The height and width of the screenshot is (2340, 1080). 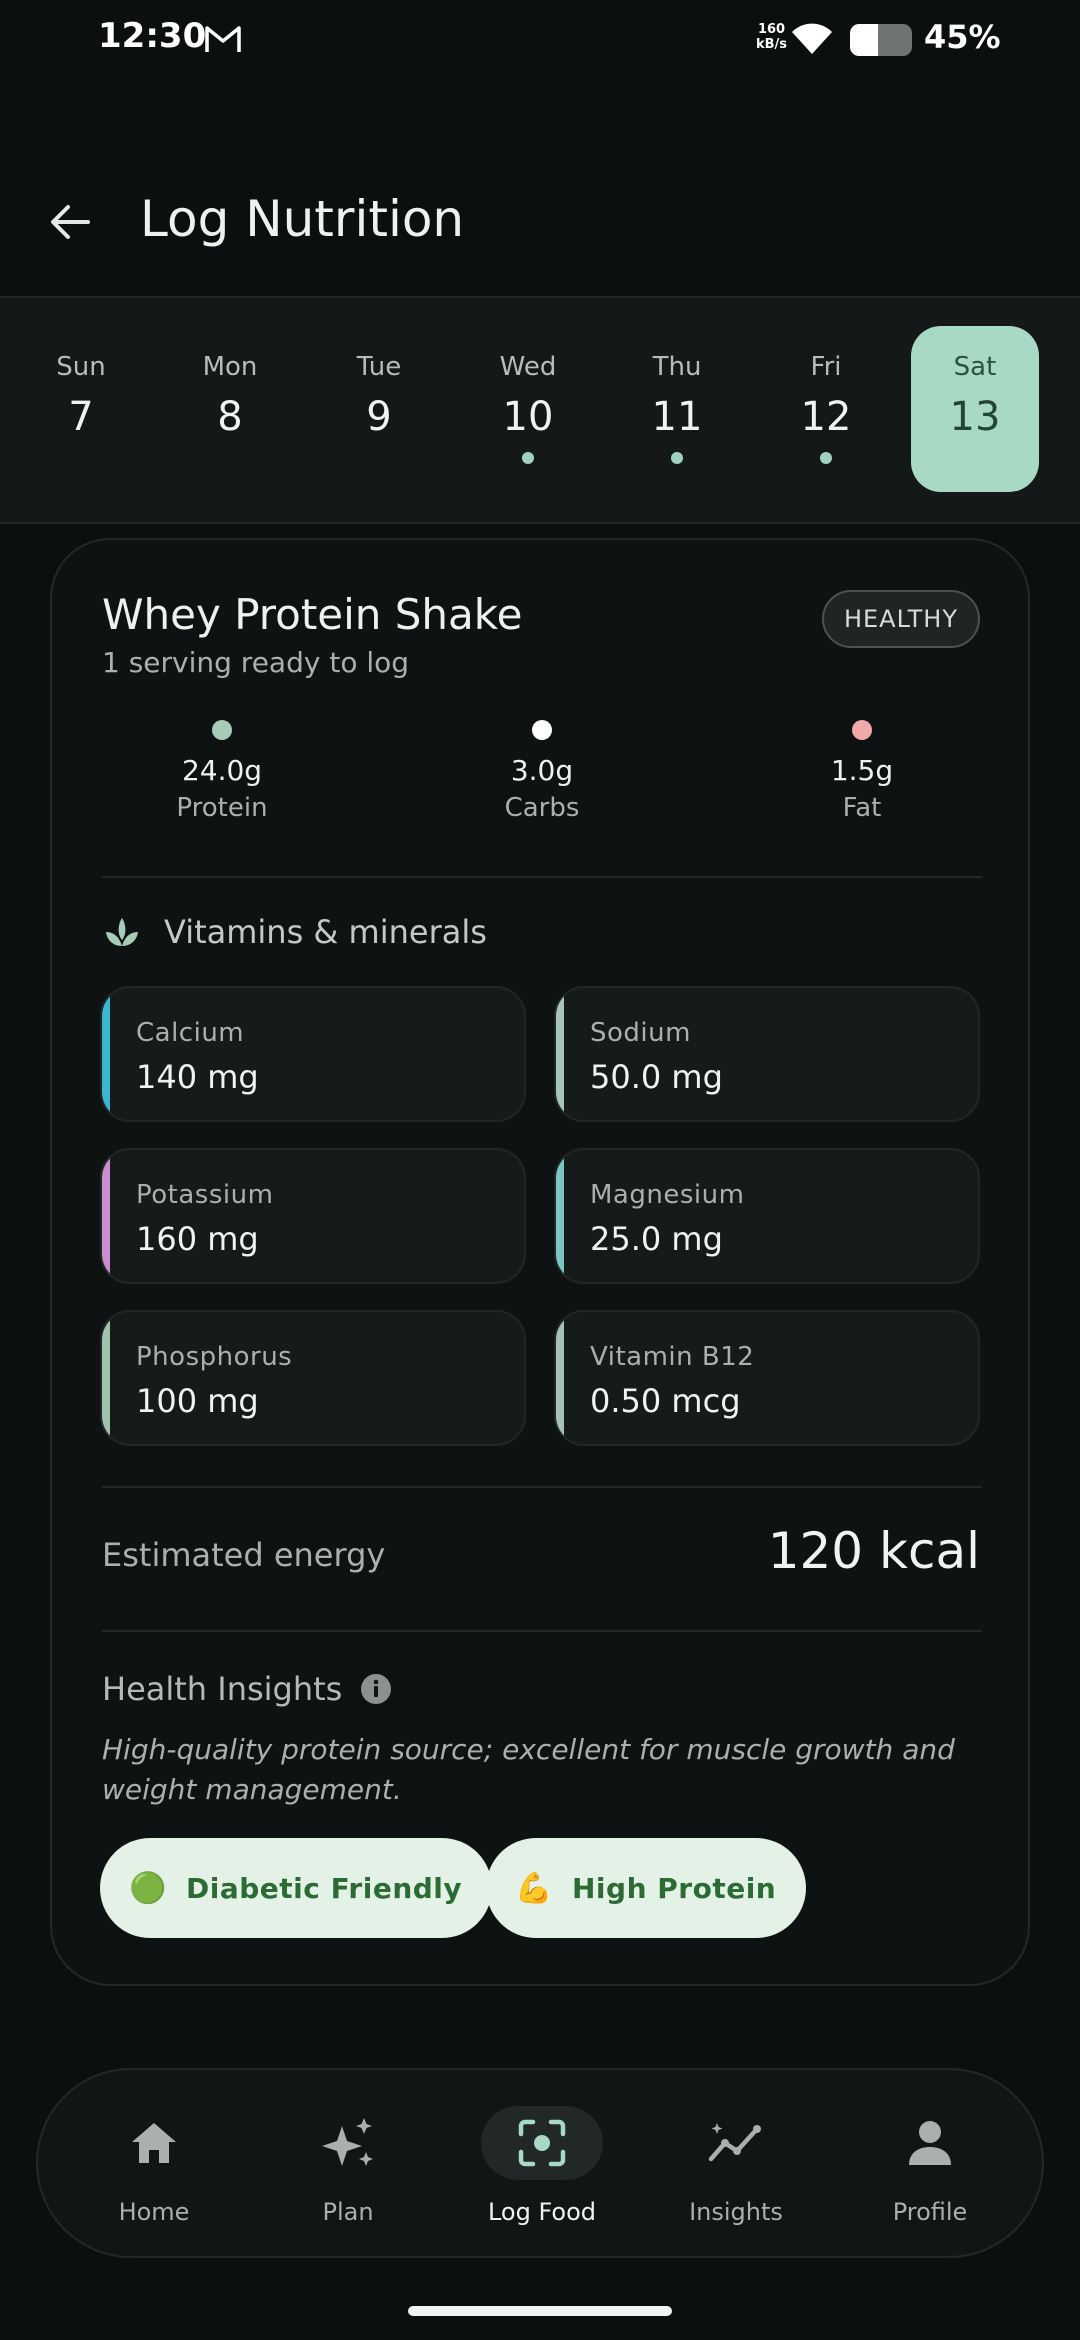 What do you see at coordinates (962, 37) in the screenshot?
I see `battery-percent: 45%` at bounding box center [962, 37].